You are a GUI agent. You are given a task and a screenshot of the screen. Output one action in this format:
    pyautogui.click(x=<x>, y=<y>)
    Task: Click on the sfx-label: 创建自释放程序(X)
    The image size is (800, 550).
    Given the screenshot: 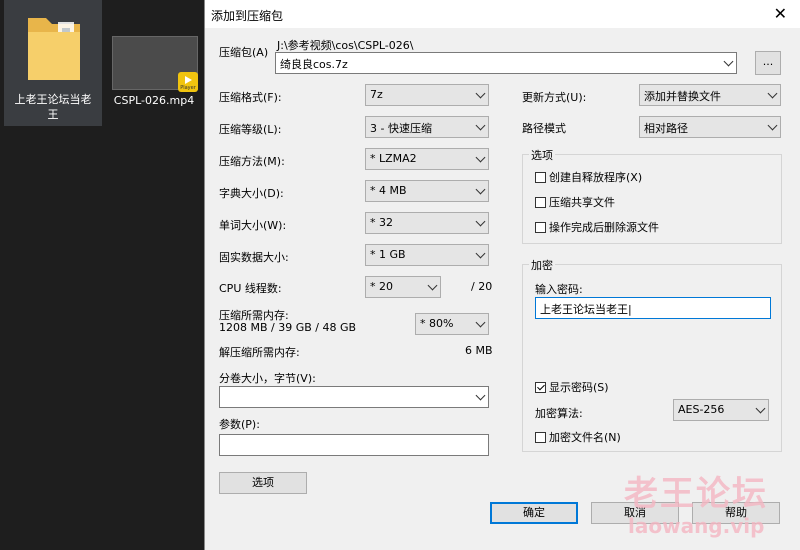 What is the action you would take?
    pyautogui.click(x=596, y=177)
    